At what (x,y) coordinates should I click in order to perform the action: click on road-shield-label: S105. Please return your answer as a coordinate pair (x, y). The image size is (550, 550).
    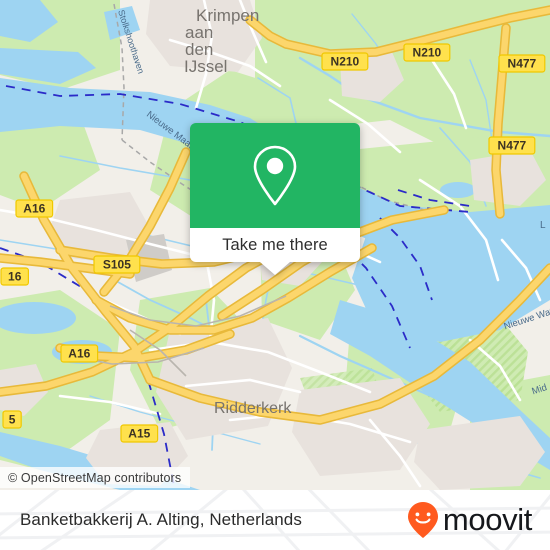
    Looking at the image, I should click on (117, 265).